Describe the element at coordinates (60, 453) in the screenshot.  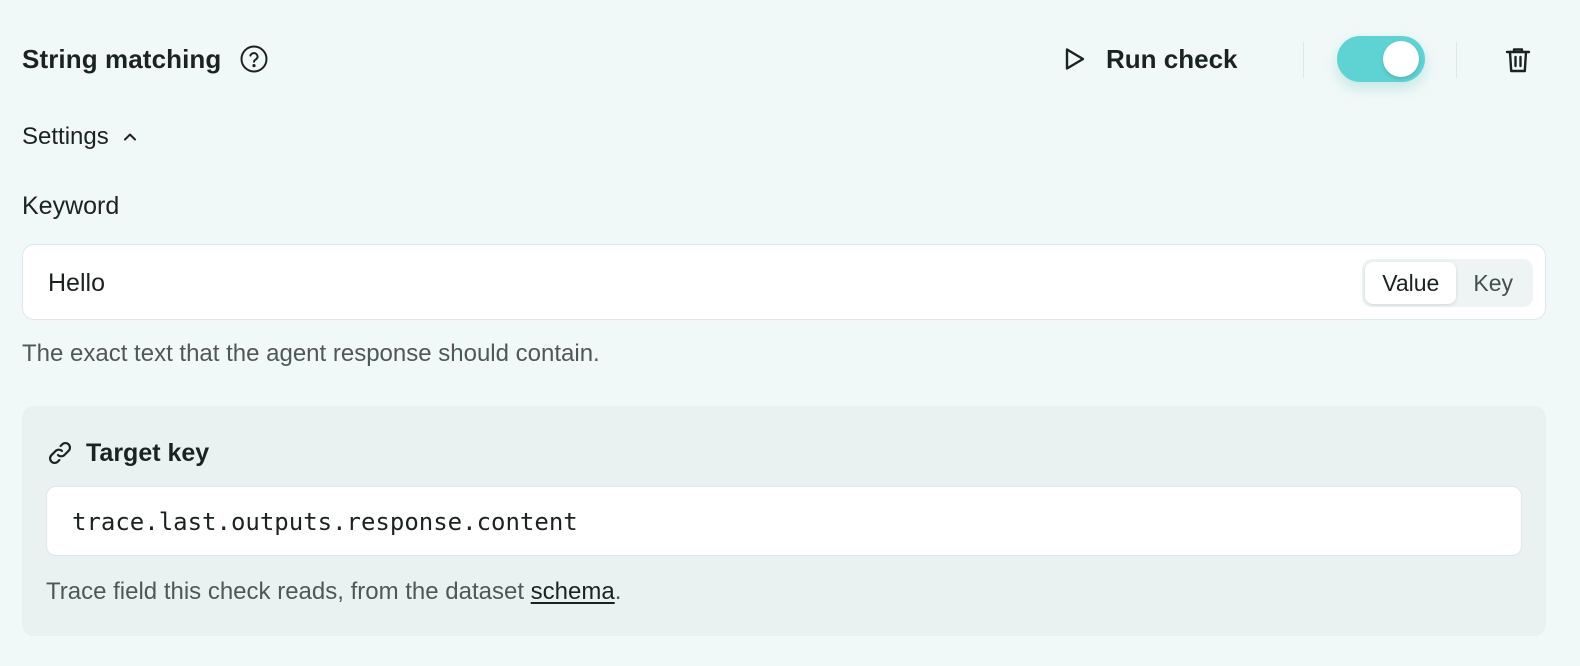
I see `link-icon` at that location.